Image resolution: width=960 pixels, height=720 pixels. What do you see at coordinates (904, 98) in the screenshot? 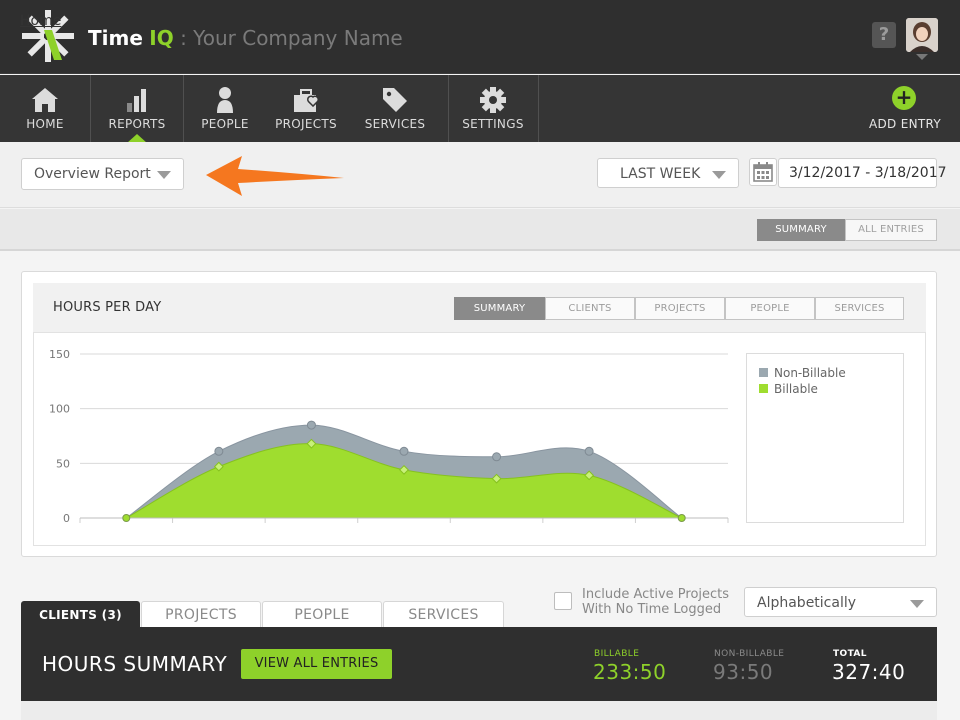
I see `add-plus-icon: +` at bounding box center [904, 98].